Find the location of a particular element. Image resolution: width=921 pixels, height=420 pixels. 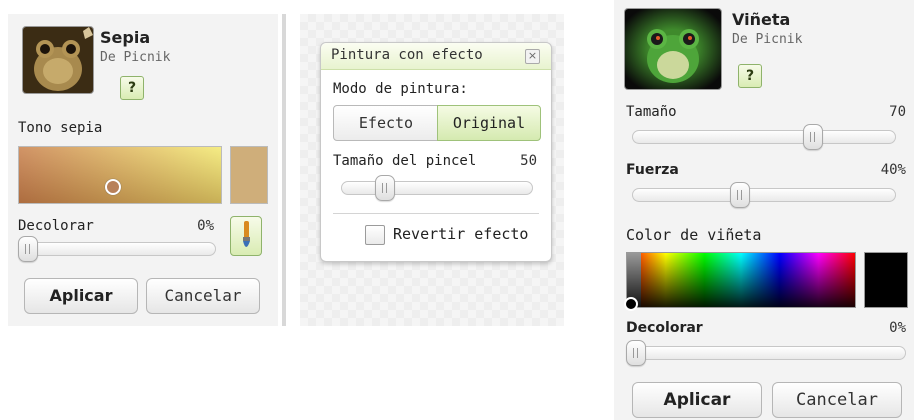

dialog-separator is located at coordinates (436, 213).